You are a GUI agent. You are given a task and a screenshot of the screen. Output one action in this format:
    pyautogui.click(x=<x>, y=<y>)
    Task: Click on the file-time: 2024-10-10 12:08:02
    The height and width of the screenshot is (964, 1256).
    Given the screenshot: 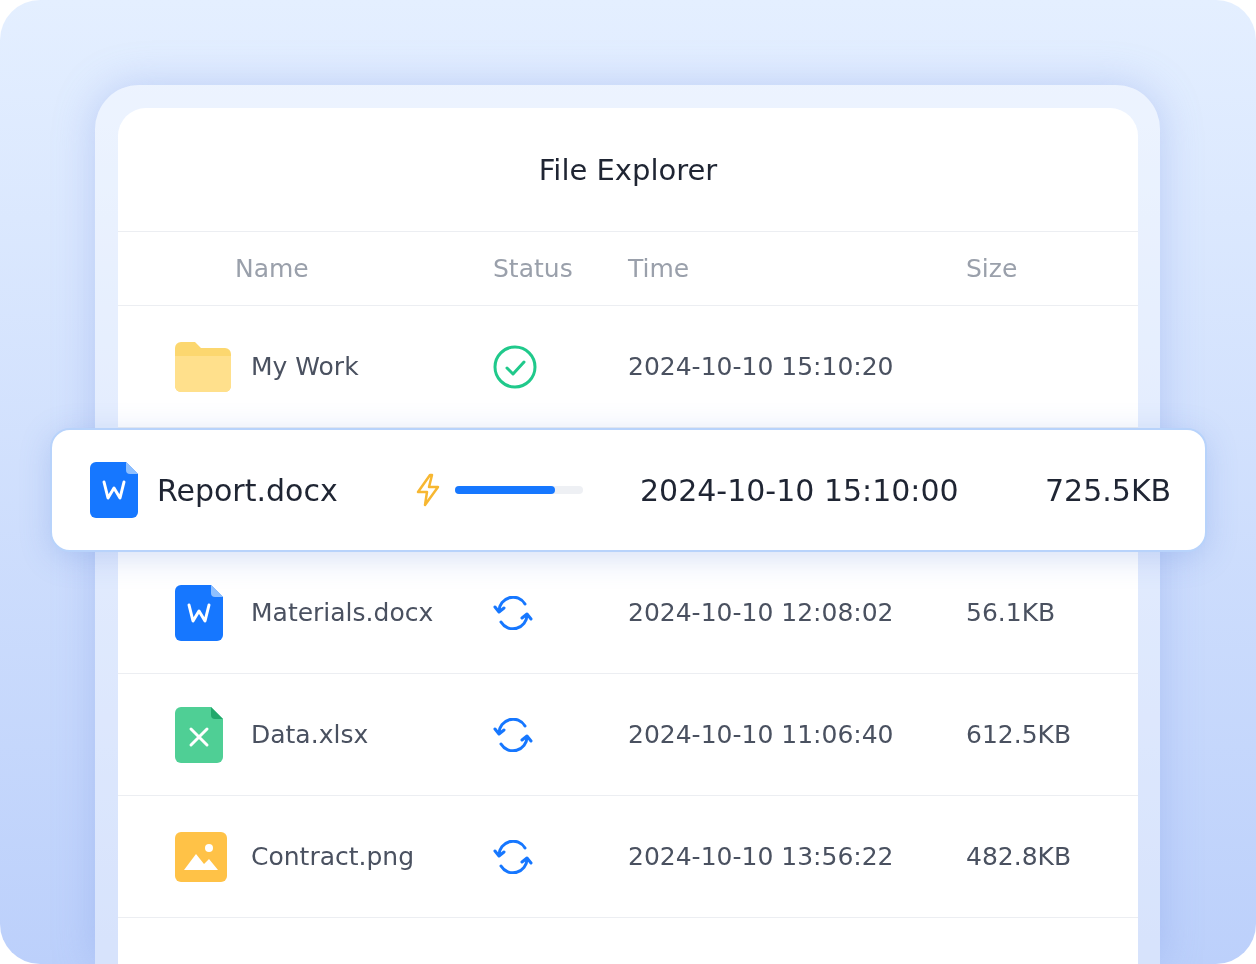 What is the action you would take?
    pyautogui.click(x=761, y=612)
    